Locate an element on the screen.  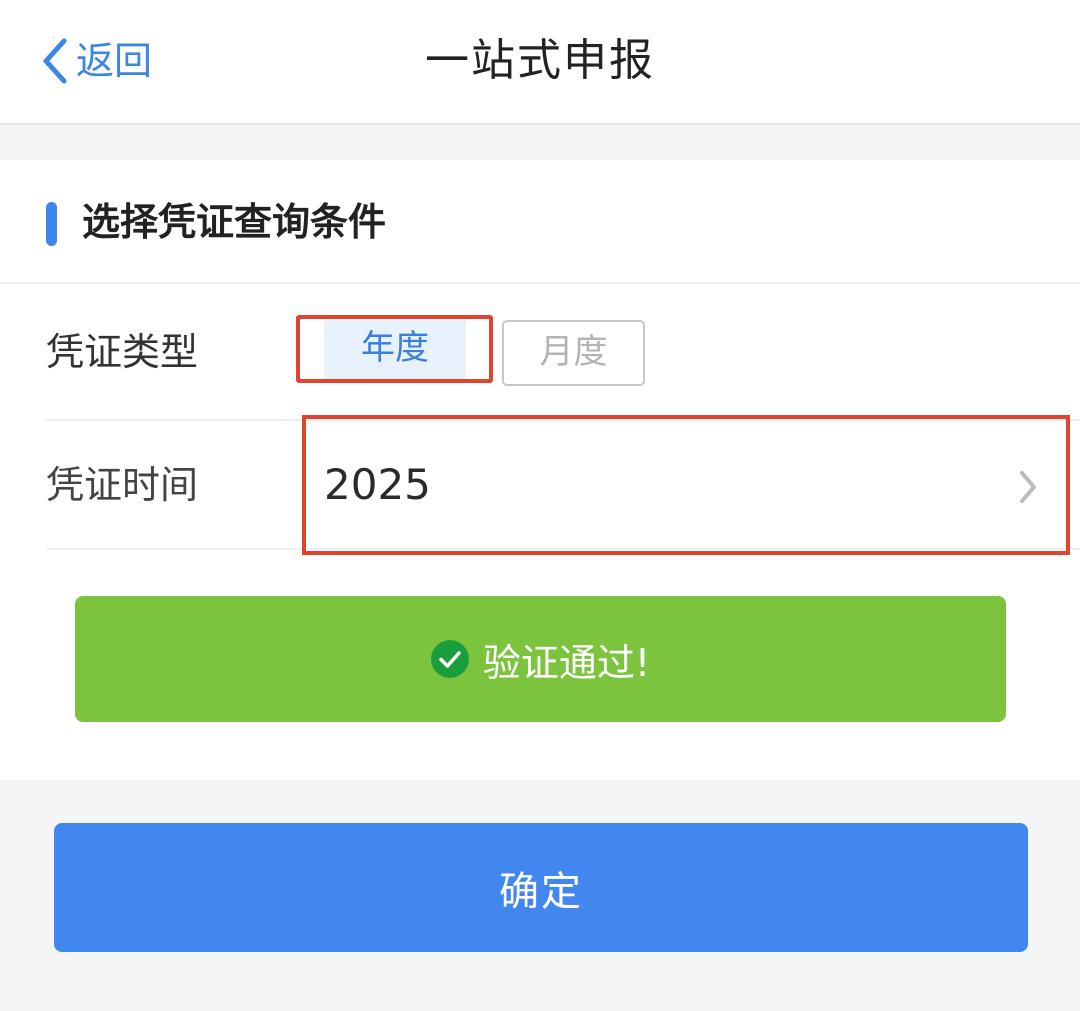
verification-success-banner: 验证通过! is located at coordinates (540, 659).